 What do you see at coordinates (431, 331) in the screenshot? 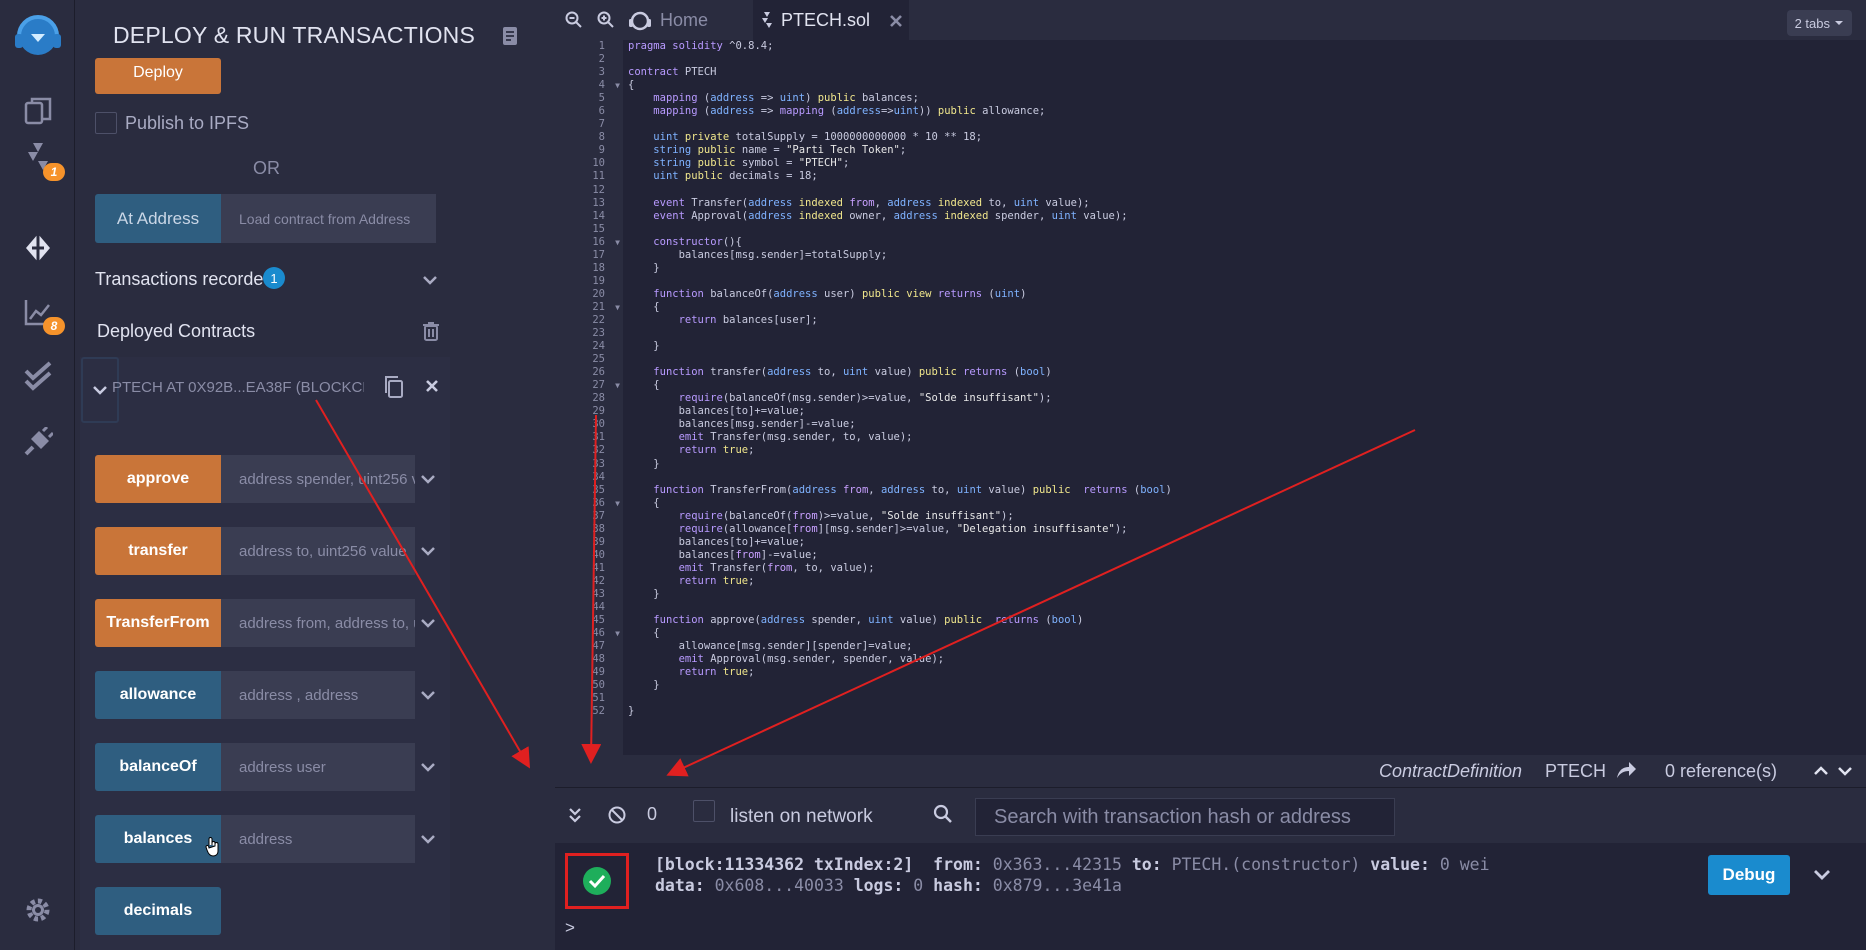
I see `trash-icon` at bounding box center [431, 331].